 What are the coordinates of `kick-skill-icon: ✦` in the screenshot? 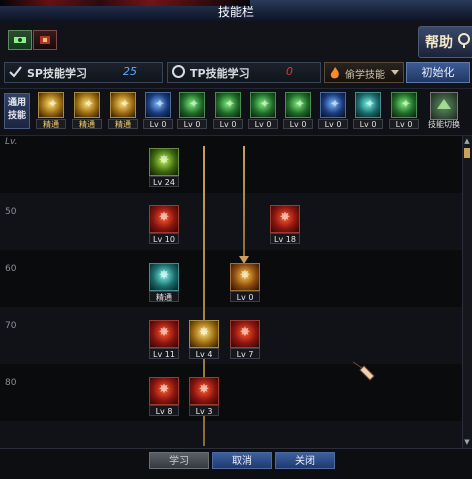 It's located at (263, 105).